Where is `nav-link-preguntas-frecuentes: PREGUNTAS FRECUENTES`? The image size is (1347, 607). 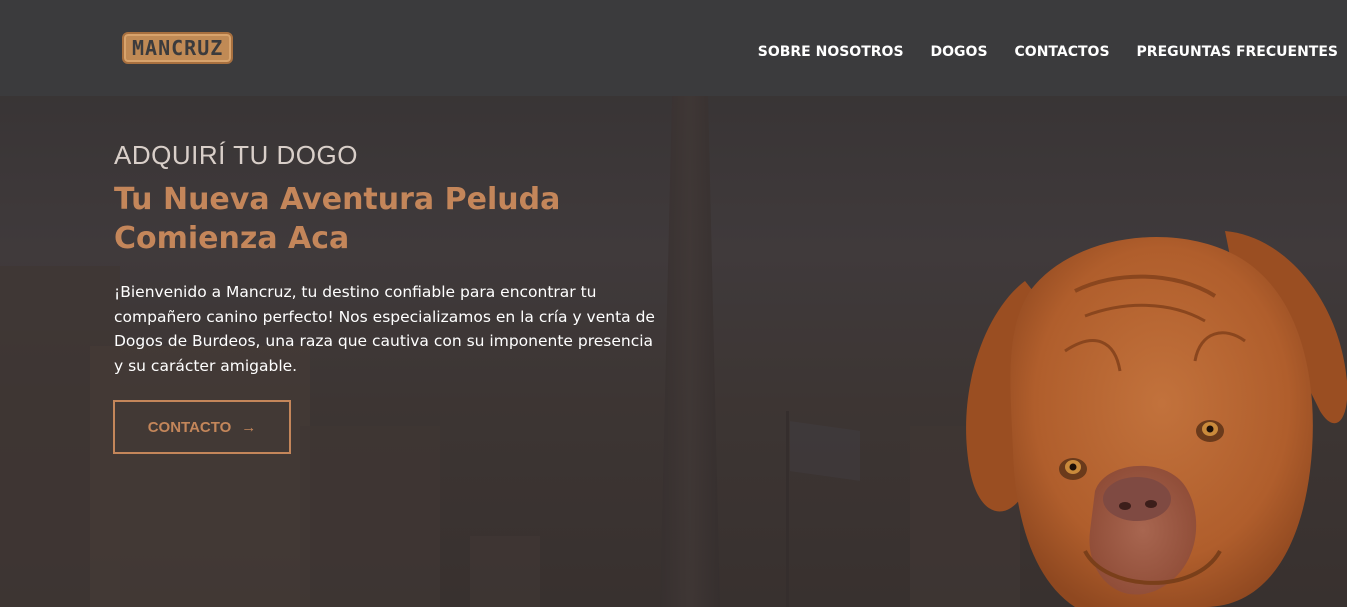 nav-link-preguntas-frecuentes: PREGUNTAS FRECUENTES is located at coordinates (1237, 52).